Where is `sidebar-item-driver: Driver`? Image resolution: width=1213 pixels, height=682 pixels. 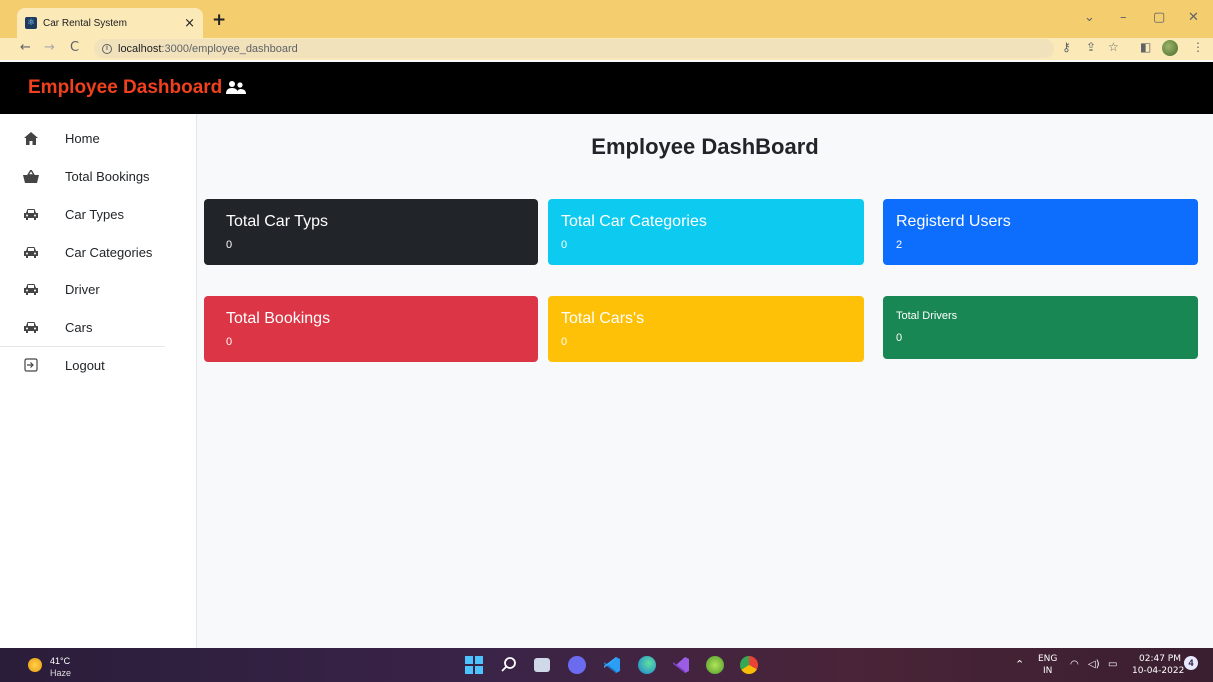 sidebar-item-driver: Driver is located at coordinates (82, 289).